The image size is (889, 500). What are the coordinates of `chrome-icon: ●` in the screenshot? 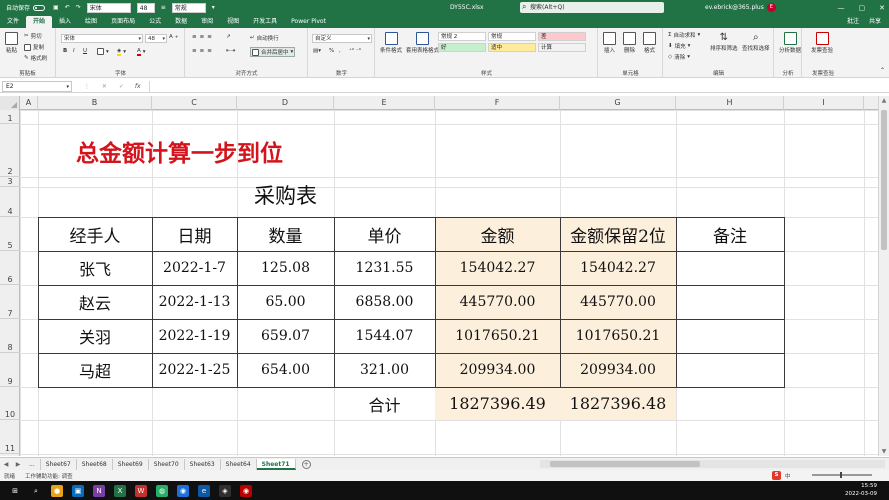 It's located at (57, 490).